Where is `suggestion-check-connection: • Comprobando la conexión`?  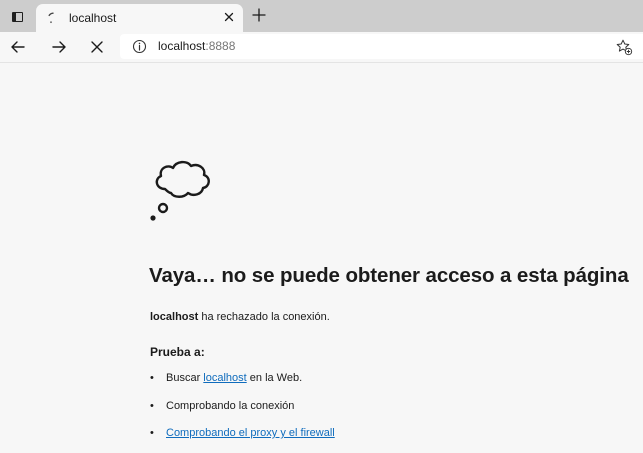
suggestion-check-connection: • Comprobando la conexión is located at coordinates (222, 406).